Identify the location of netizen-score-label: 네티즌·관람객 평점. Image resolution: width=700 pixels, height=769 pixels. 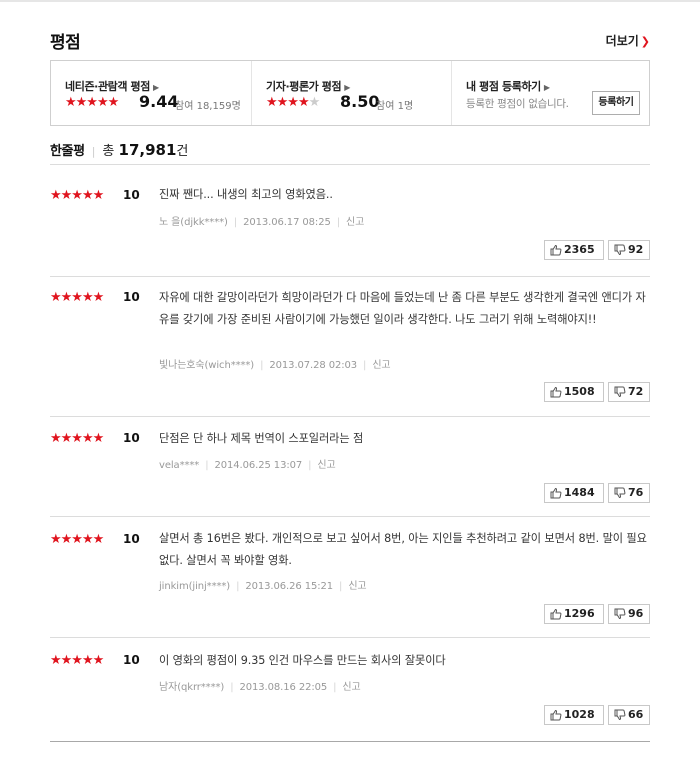
(107, 86).